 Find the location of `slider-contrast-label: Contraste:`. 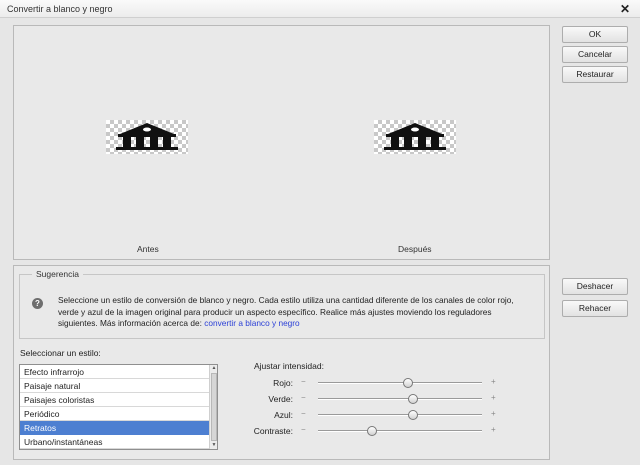

slider-contrast-label: Contraste: is located at coordinates (273, 431).